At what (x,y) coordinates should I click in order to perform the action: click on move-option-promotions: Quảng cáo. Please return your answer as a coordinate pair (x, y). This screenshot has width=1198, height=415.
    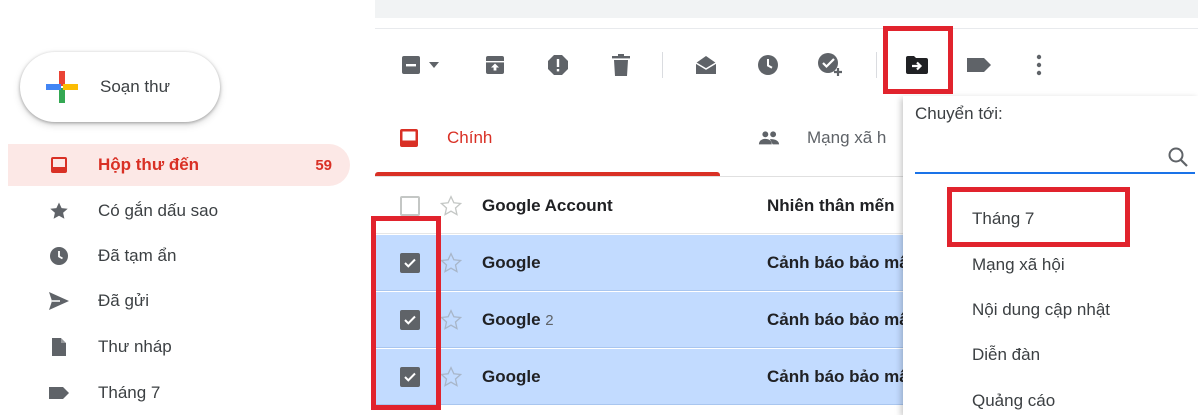
    Looking at the image, I should click on (1013, 401).